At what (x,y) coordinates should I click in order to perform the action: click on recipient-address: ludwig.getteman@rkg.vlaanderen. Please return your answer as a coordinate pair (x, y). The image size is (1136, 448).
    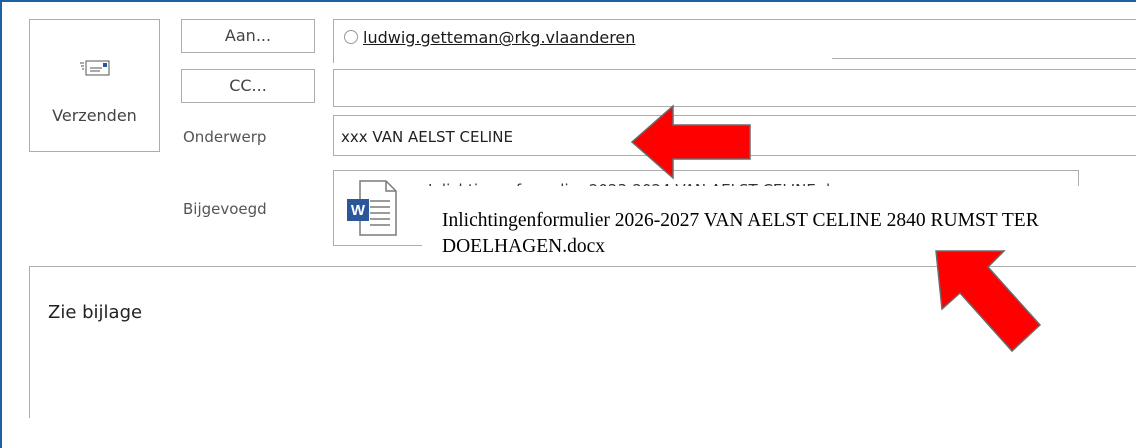
    Looking at the image, I should click on (499, 37).